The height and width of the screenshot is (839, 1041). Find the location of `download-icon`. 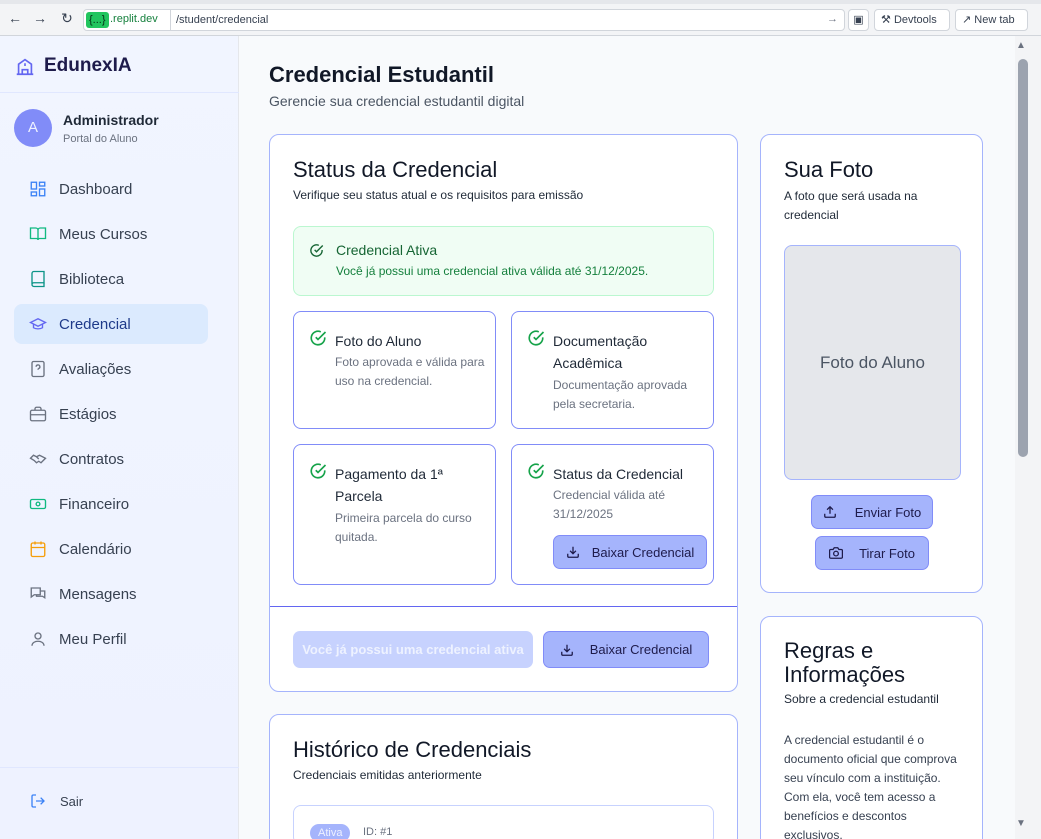

download-icon is located at coordinates (566, 650).